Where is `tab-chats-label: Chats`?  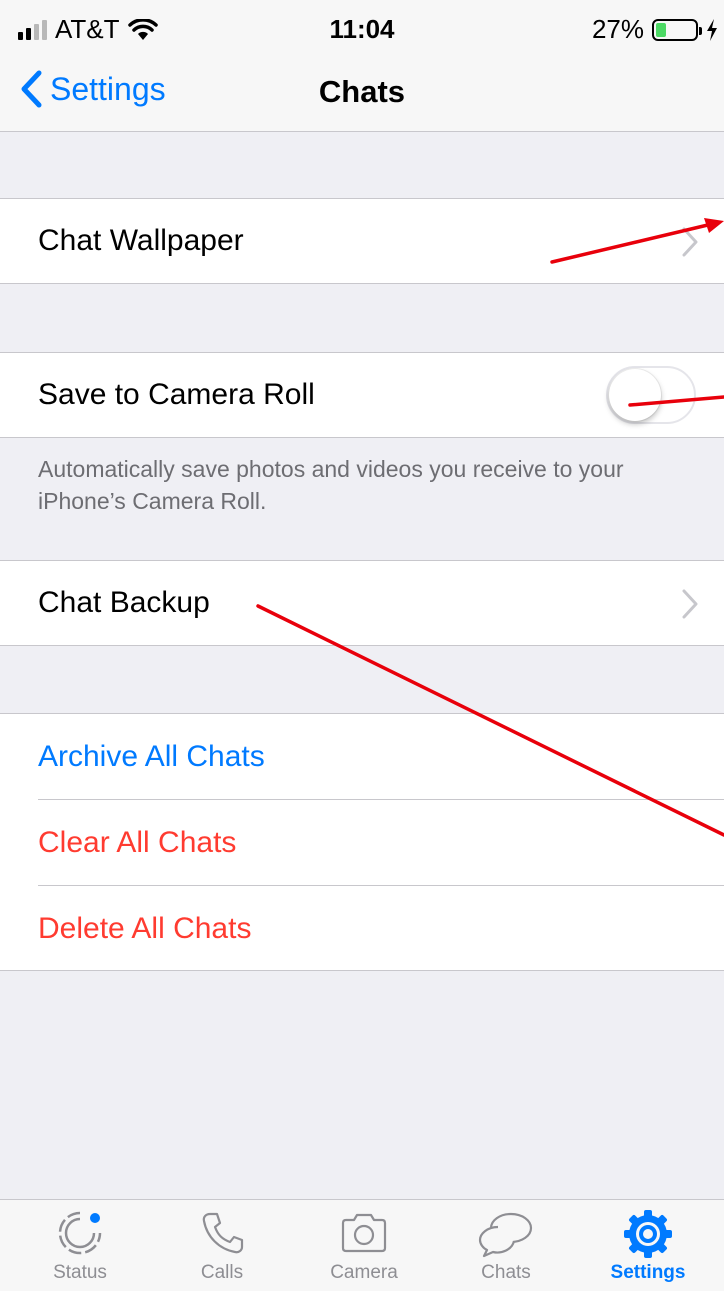
tab-chats-label: Chats is located at coordinates (506, 1272).